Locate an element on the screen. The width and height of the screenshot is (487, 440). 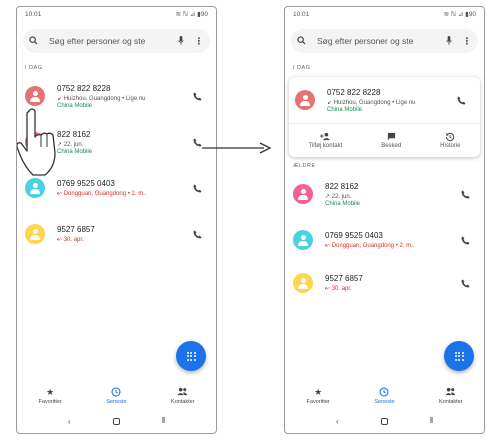
history-button: Historie is located at coordinates (450, 140).